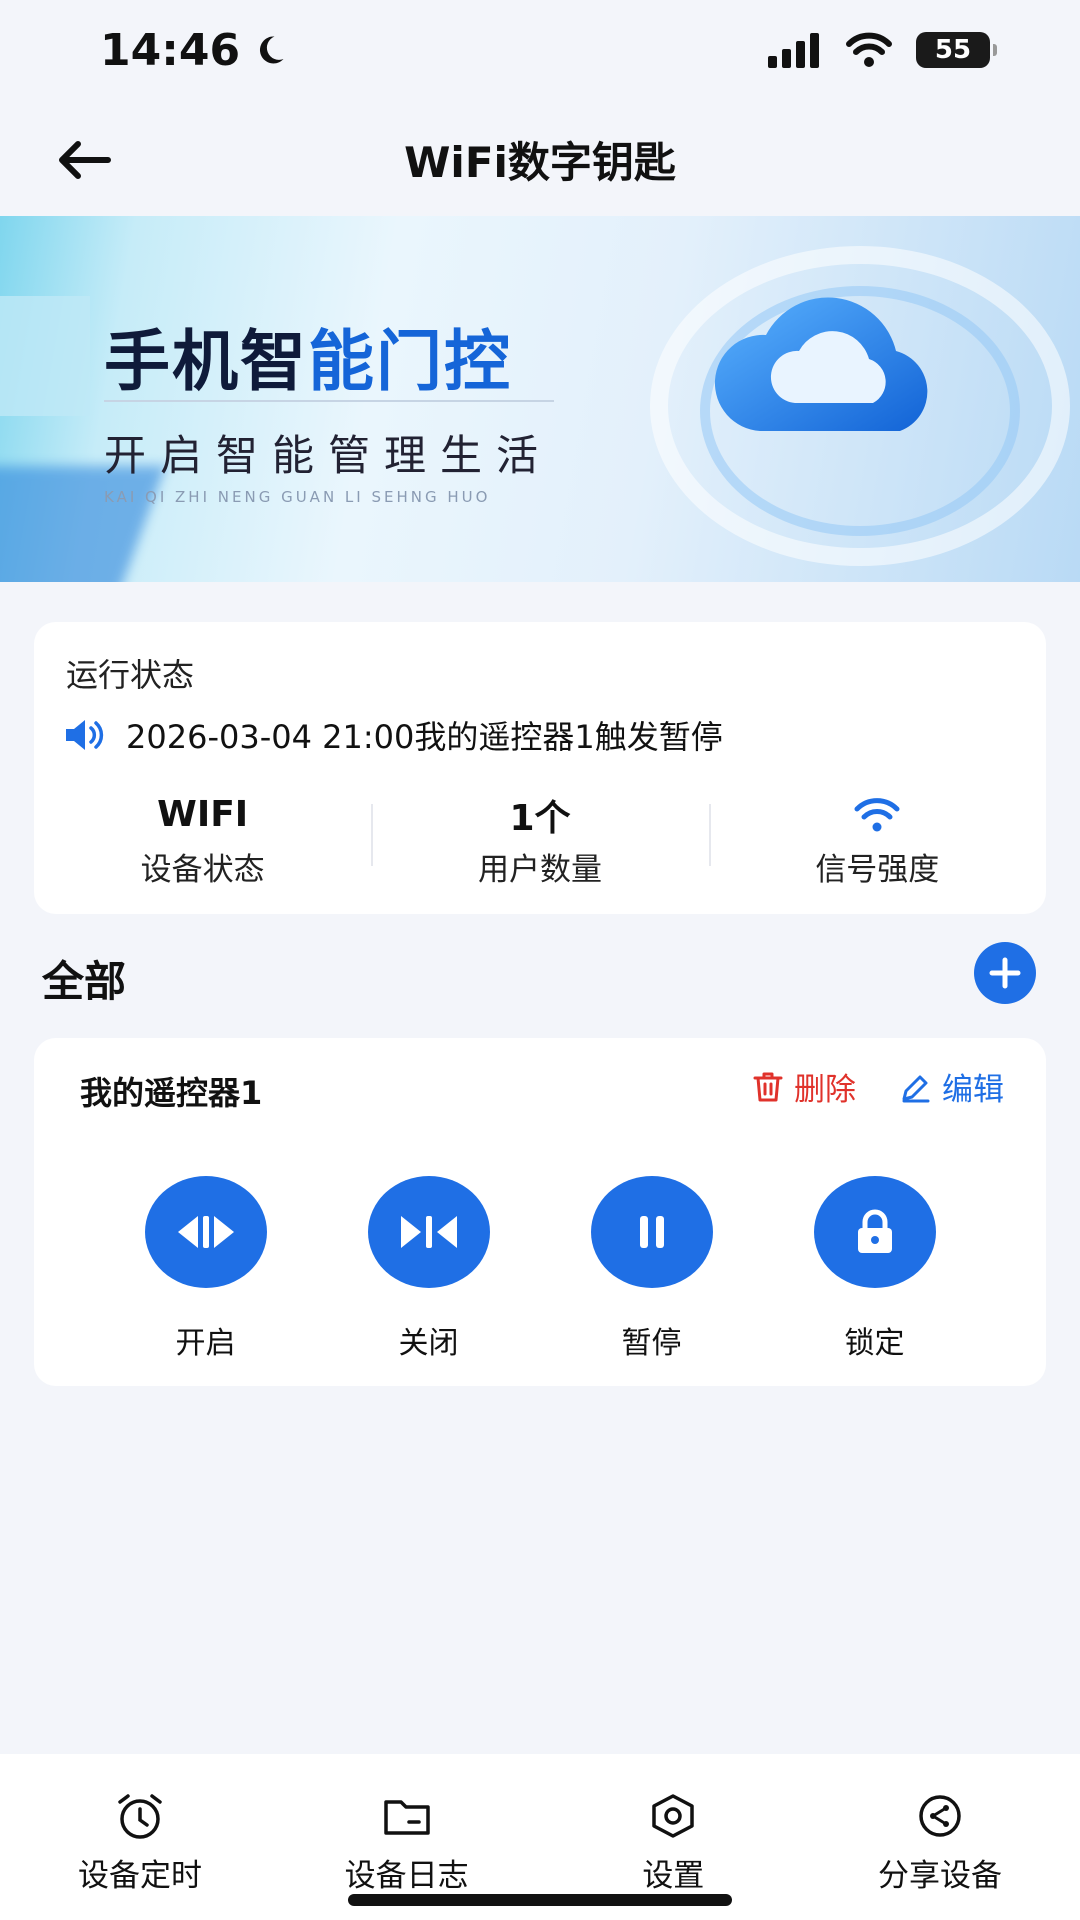  I want to click on pause-label: 暂停, so click(651, 1343).